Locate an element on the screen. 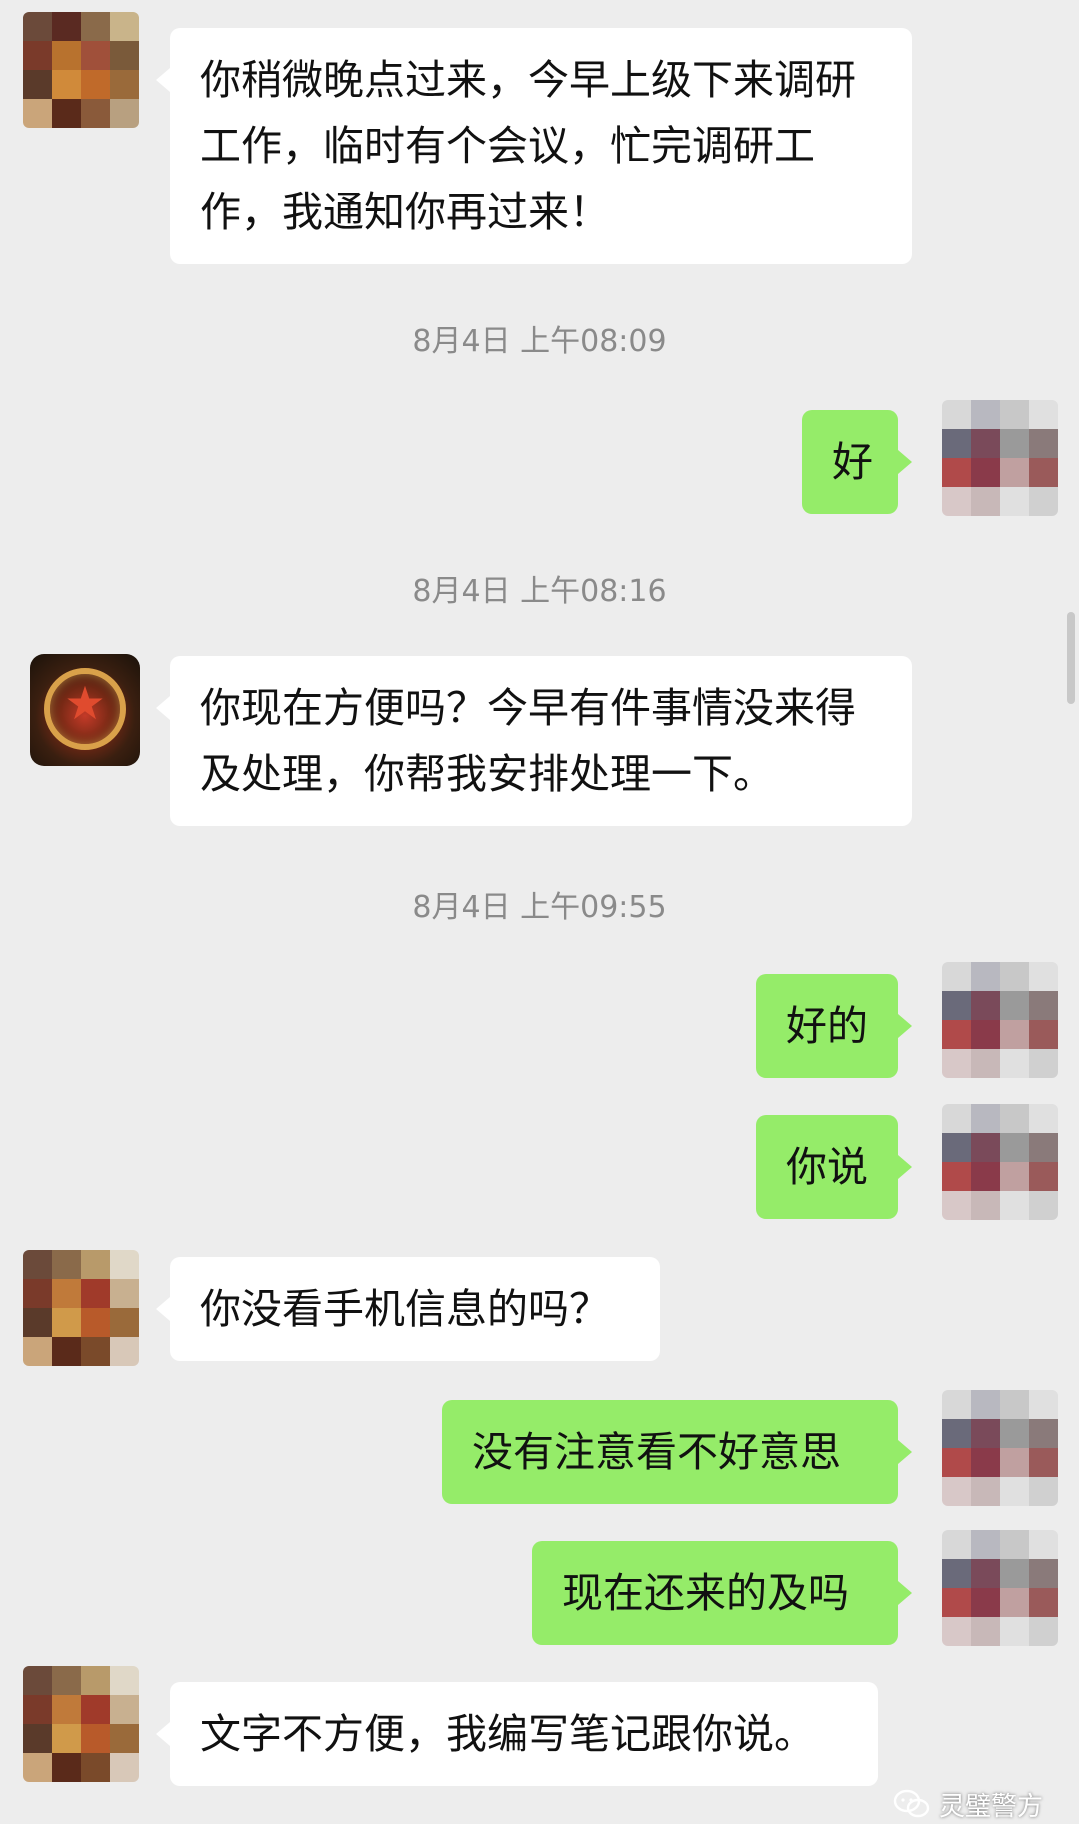 The width and height of the screenshot is (1079, 1824). message-bubble: 你没看手机信息的吗？ is located at coordinates (408, 1309).